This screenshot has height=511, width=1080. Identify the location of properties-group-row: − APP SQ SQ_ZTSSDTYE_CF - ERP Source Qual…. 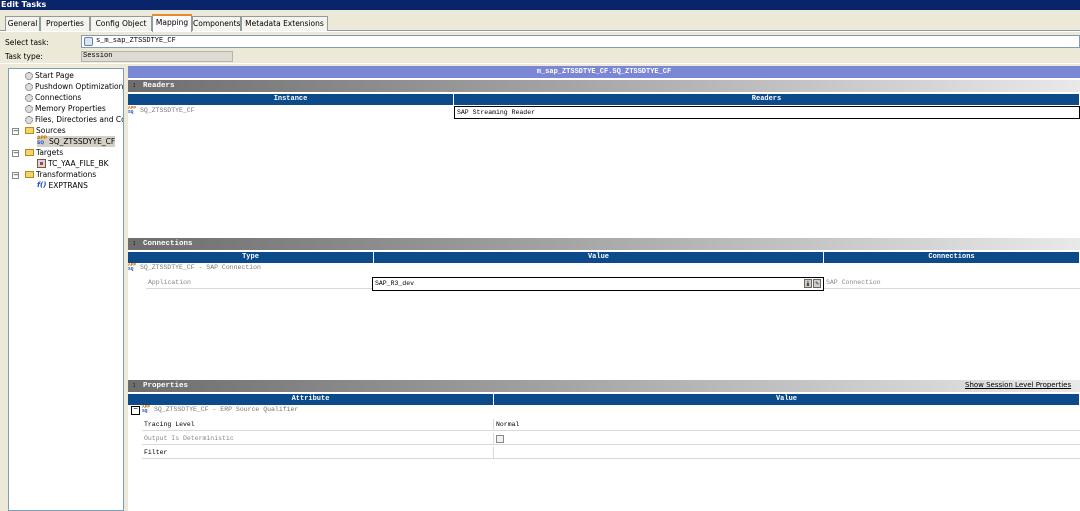
(331, 410).